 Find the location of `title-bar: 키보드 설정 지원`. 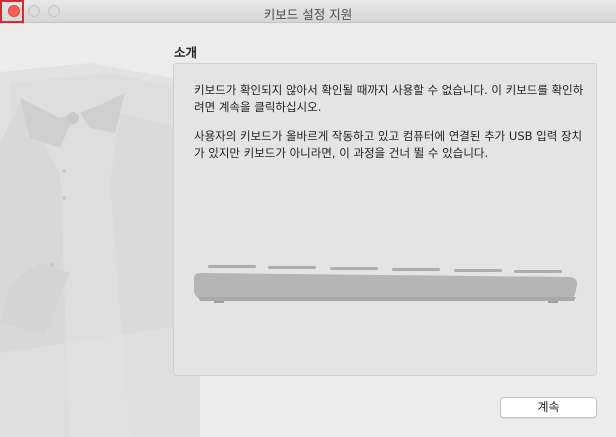

title-bar: 키보드 설정 지원 is located at coordinates (308, 11).